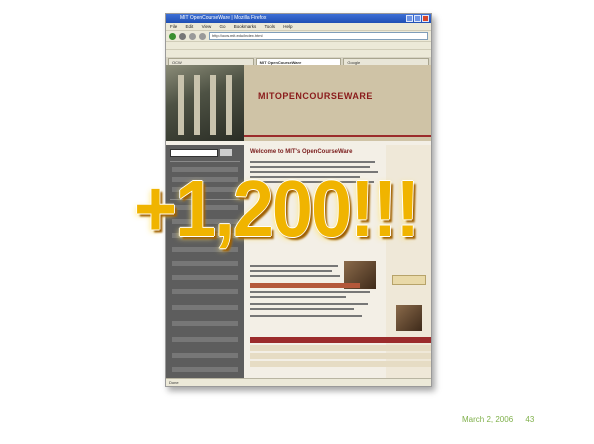 The width and height of the screenshot is (594, 444). I want to click on links-toolbar, so click(298, 53).